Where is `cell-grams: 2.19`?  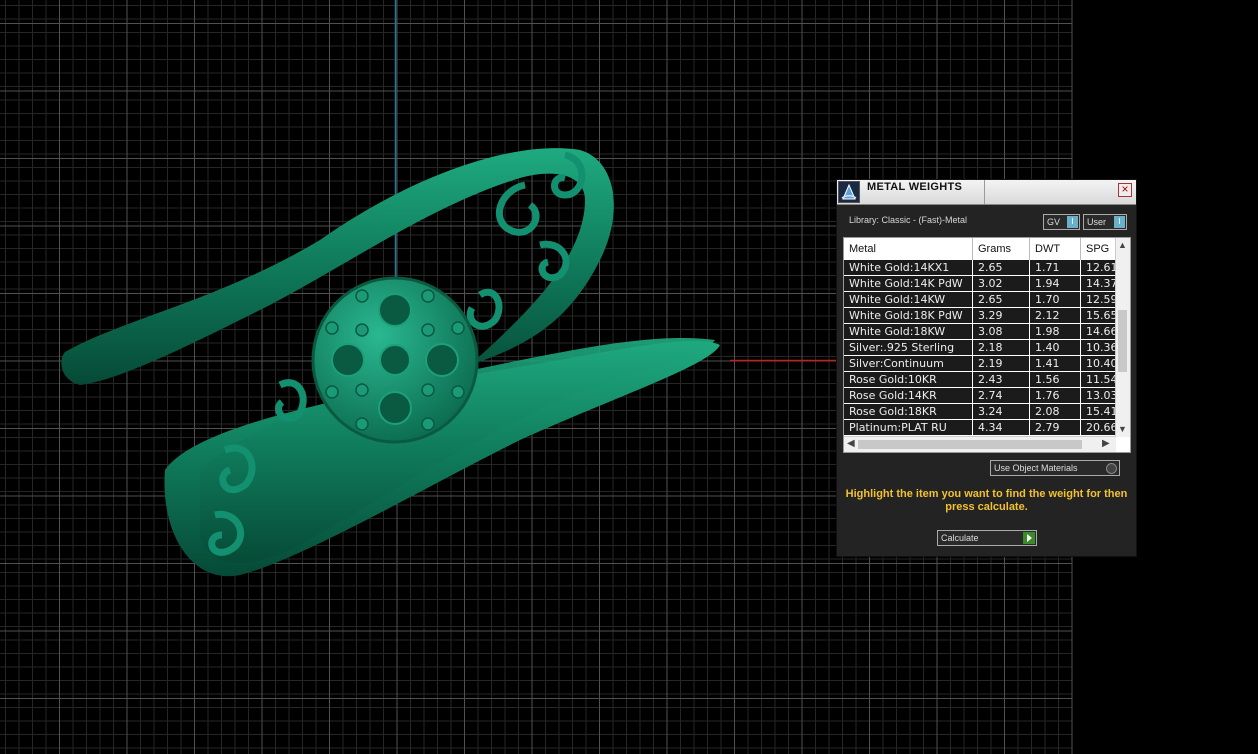 cell-grams: 2.19 is located at coordinates (1001, 363).